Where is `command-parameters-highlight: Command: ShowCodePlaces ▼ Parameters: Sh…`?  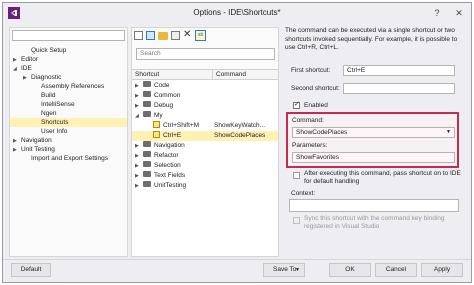
command-parameters-highlight: Command: ShowCodePlaces ▼ Parameters: Sh… is located at coordinates (372, 140).